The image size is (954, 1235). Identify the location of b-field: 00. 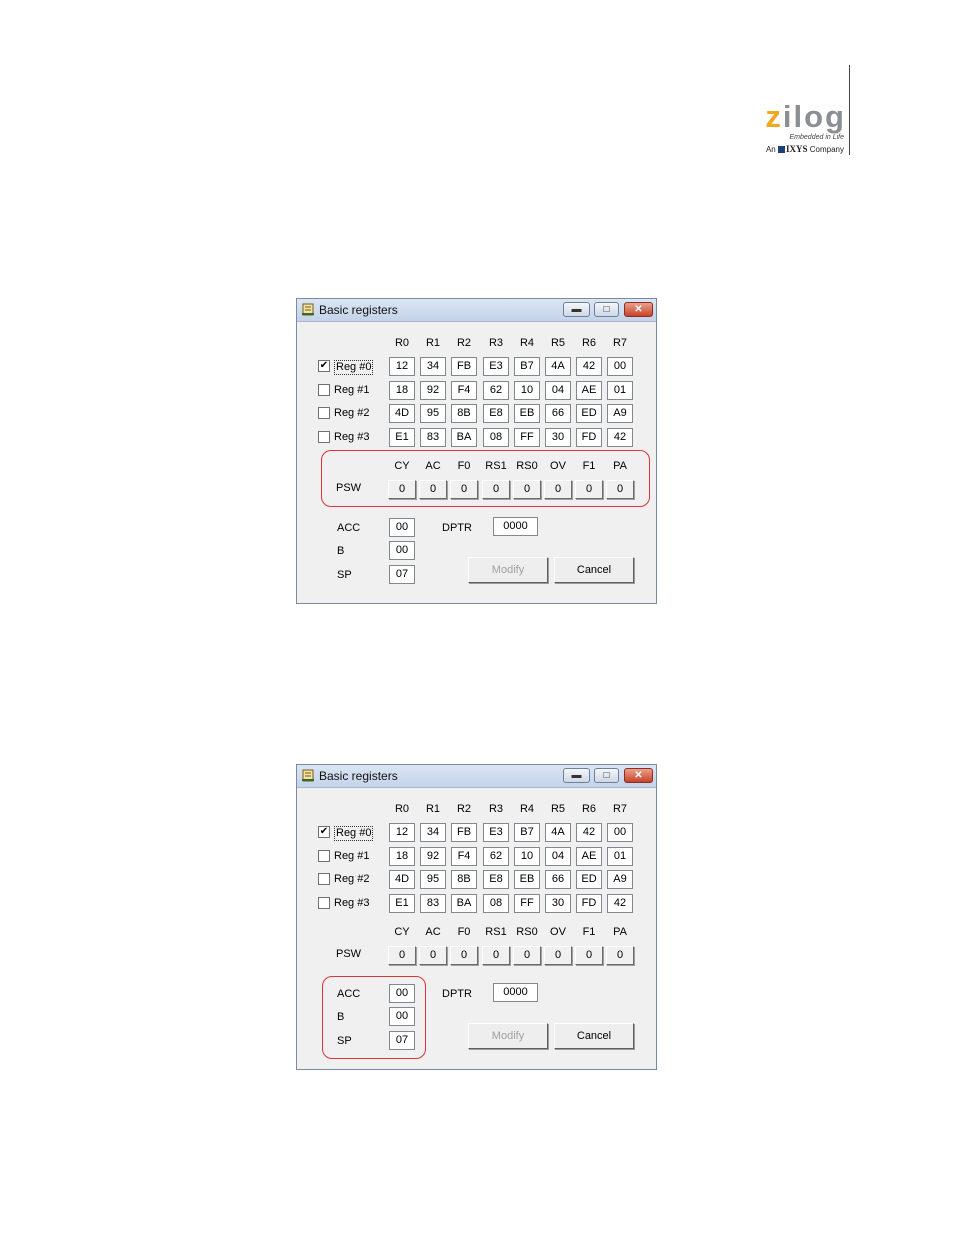
(402, 550).